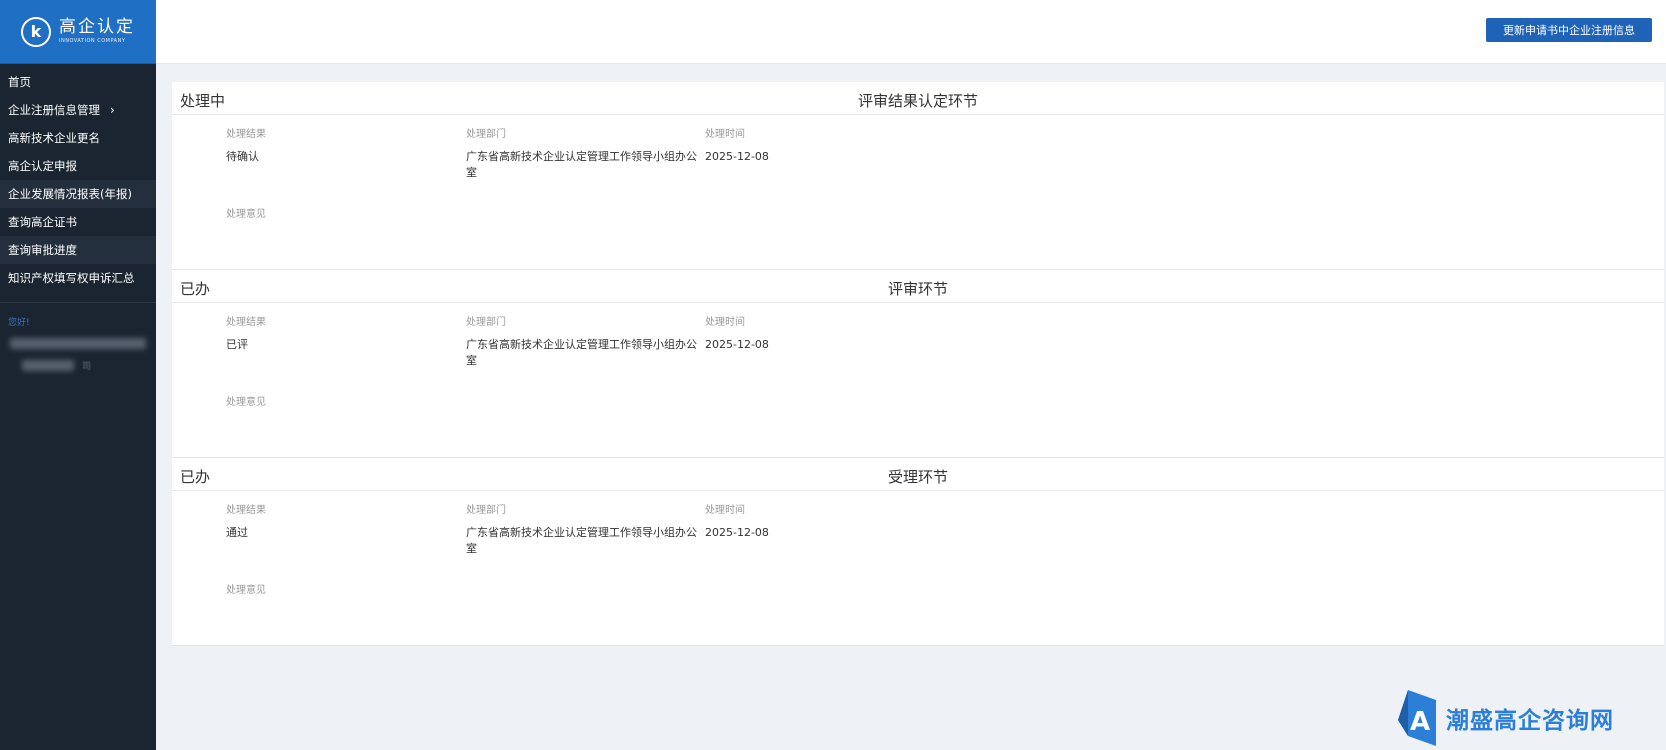 This screenshot has width=1666, height=750. Describe the element at coordinates (1530, 720) in the screenshot. I see `watermark-text: 潮盛高企咨询网` at that location.